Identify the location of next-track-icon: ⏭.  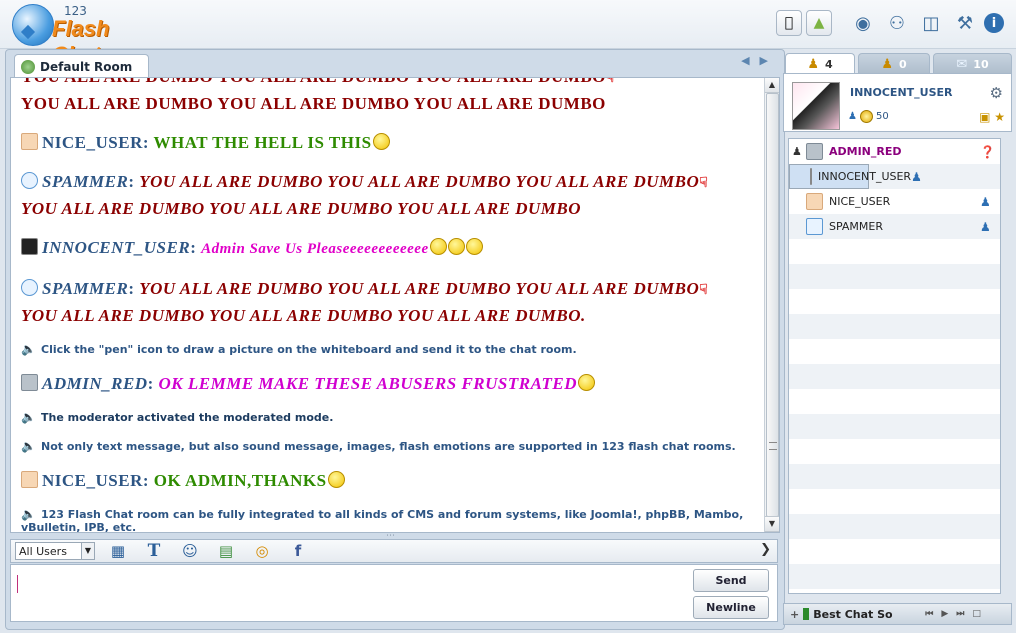
(960, 614).